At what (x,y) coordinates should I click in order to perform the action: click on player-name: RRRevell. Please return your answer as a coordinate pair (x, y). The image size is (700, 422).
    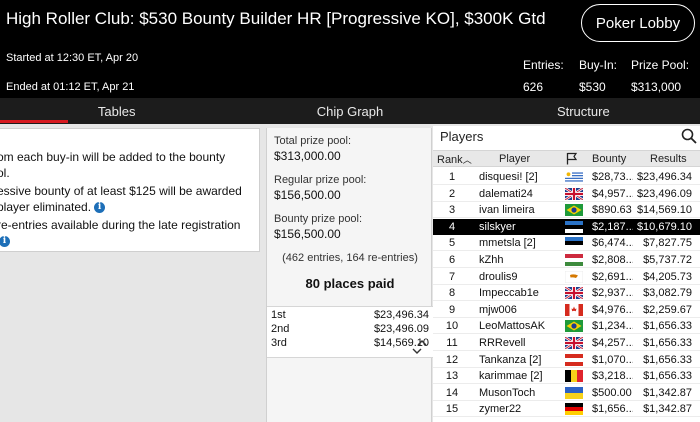
    Looking at the image, I should click on (502, 343).